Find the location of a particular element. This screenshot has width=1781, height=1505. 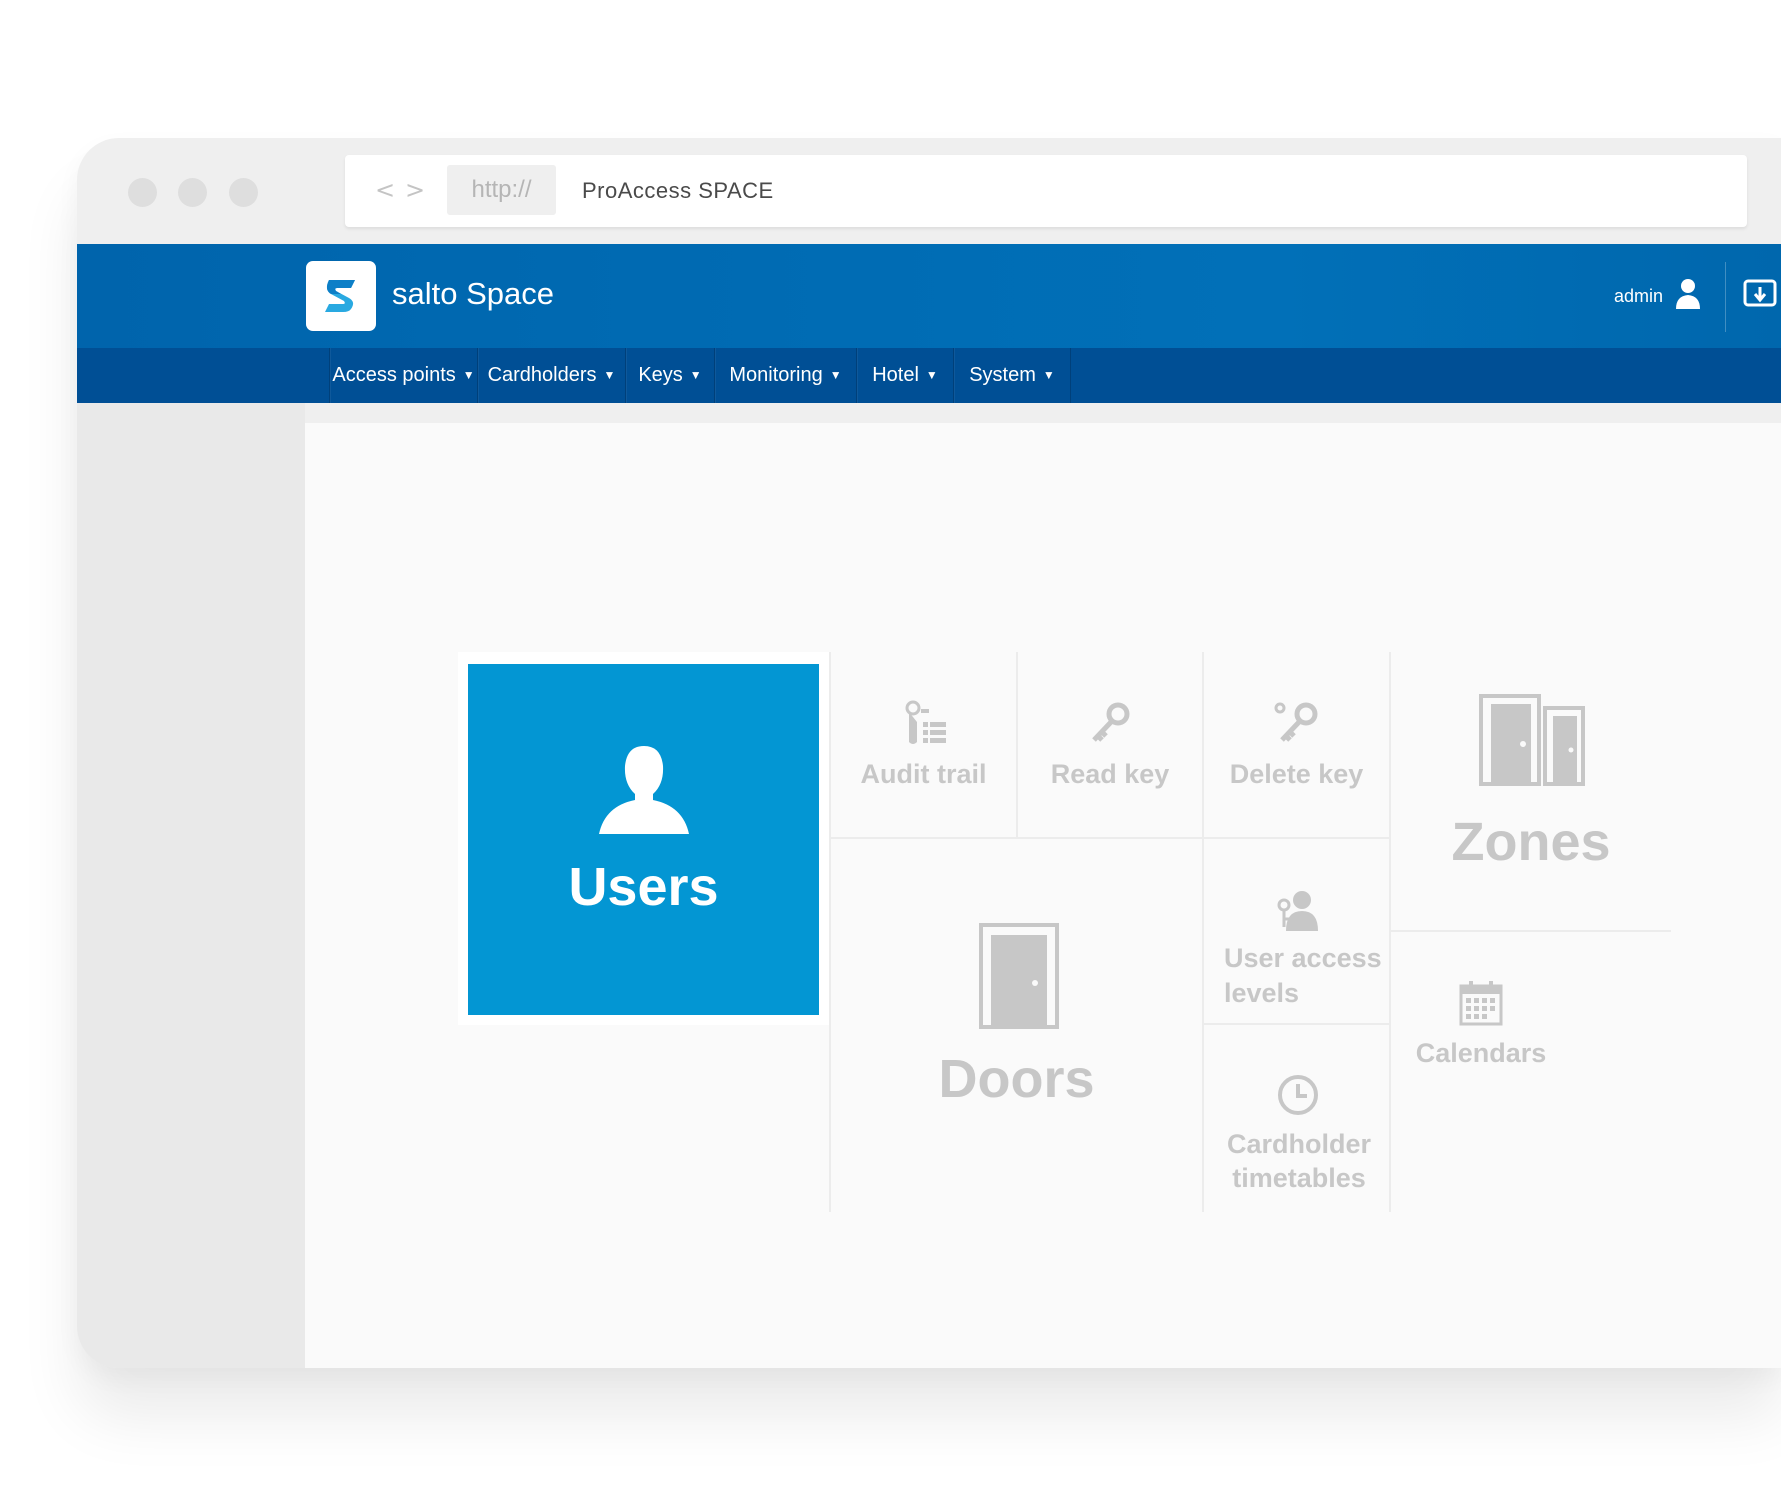

zones-tile: Zones is located at coordinates (1531, 791).